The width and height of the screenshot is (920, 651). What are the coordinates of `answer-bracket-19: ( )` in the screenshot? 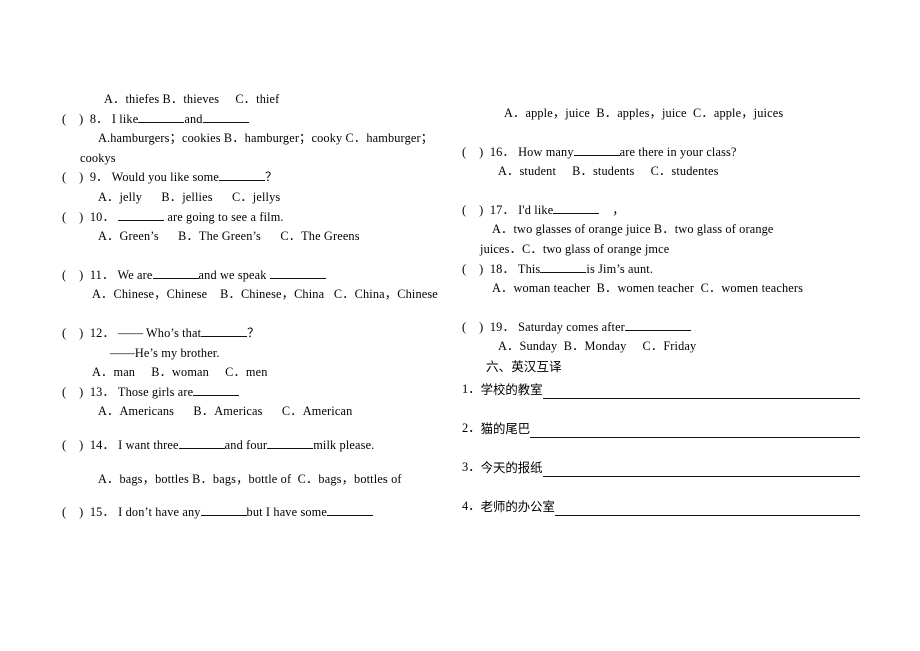 It's located at (472, 327).